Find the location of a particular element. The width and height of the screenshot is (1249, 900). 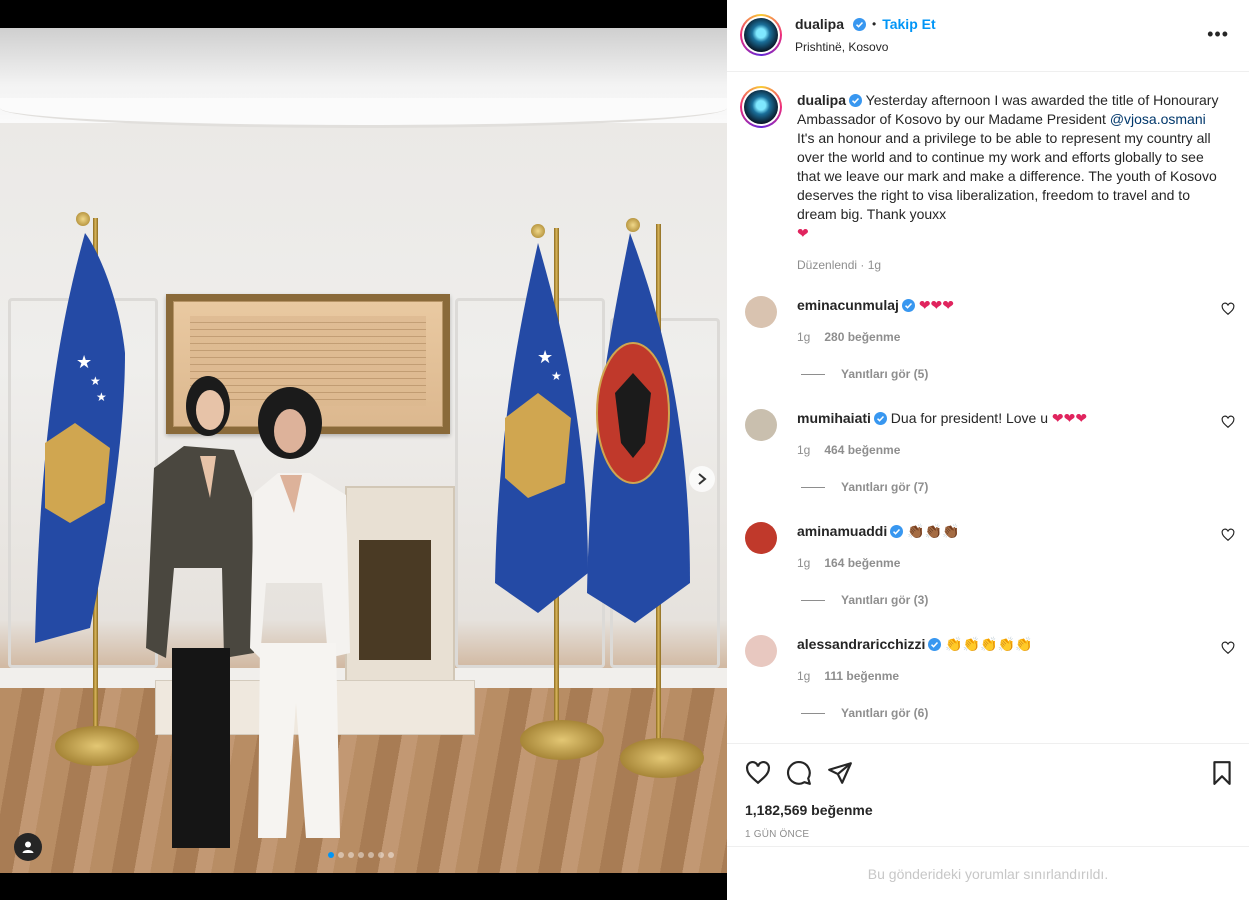

presidential-flag is located at coordinates (638, 428).